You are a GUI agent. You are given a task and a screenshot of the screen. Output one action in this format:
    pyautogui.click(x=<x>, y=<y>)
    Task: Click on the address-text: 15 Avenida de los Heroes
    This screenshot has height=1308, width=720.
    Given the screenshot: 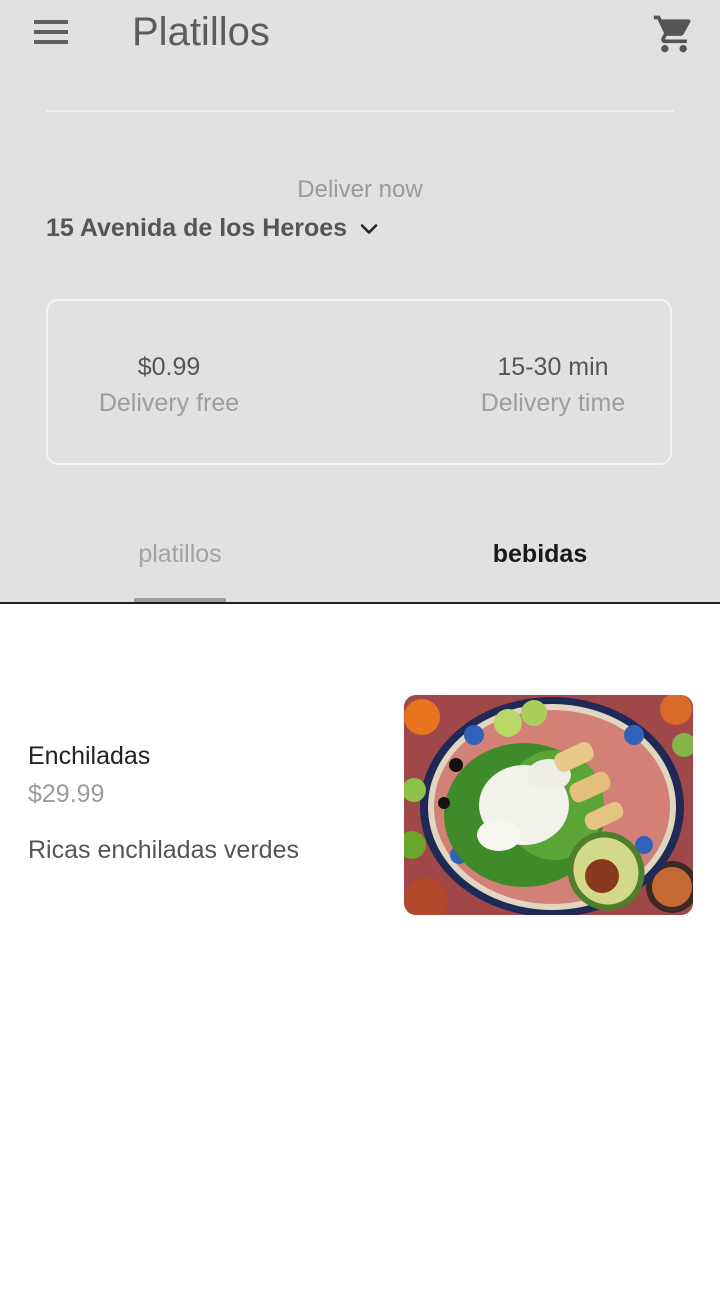 What is the action you would take?
    pyautogui.click(x=197, y=228)
    